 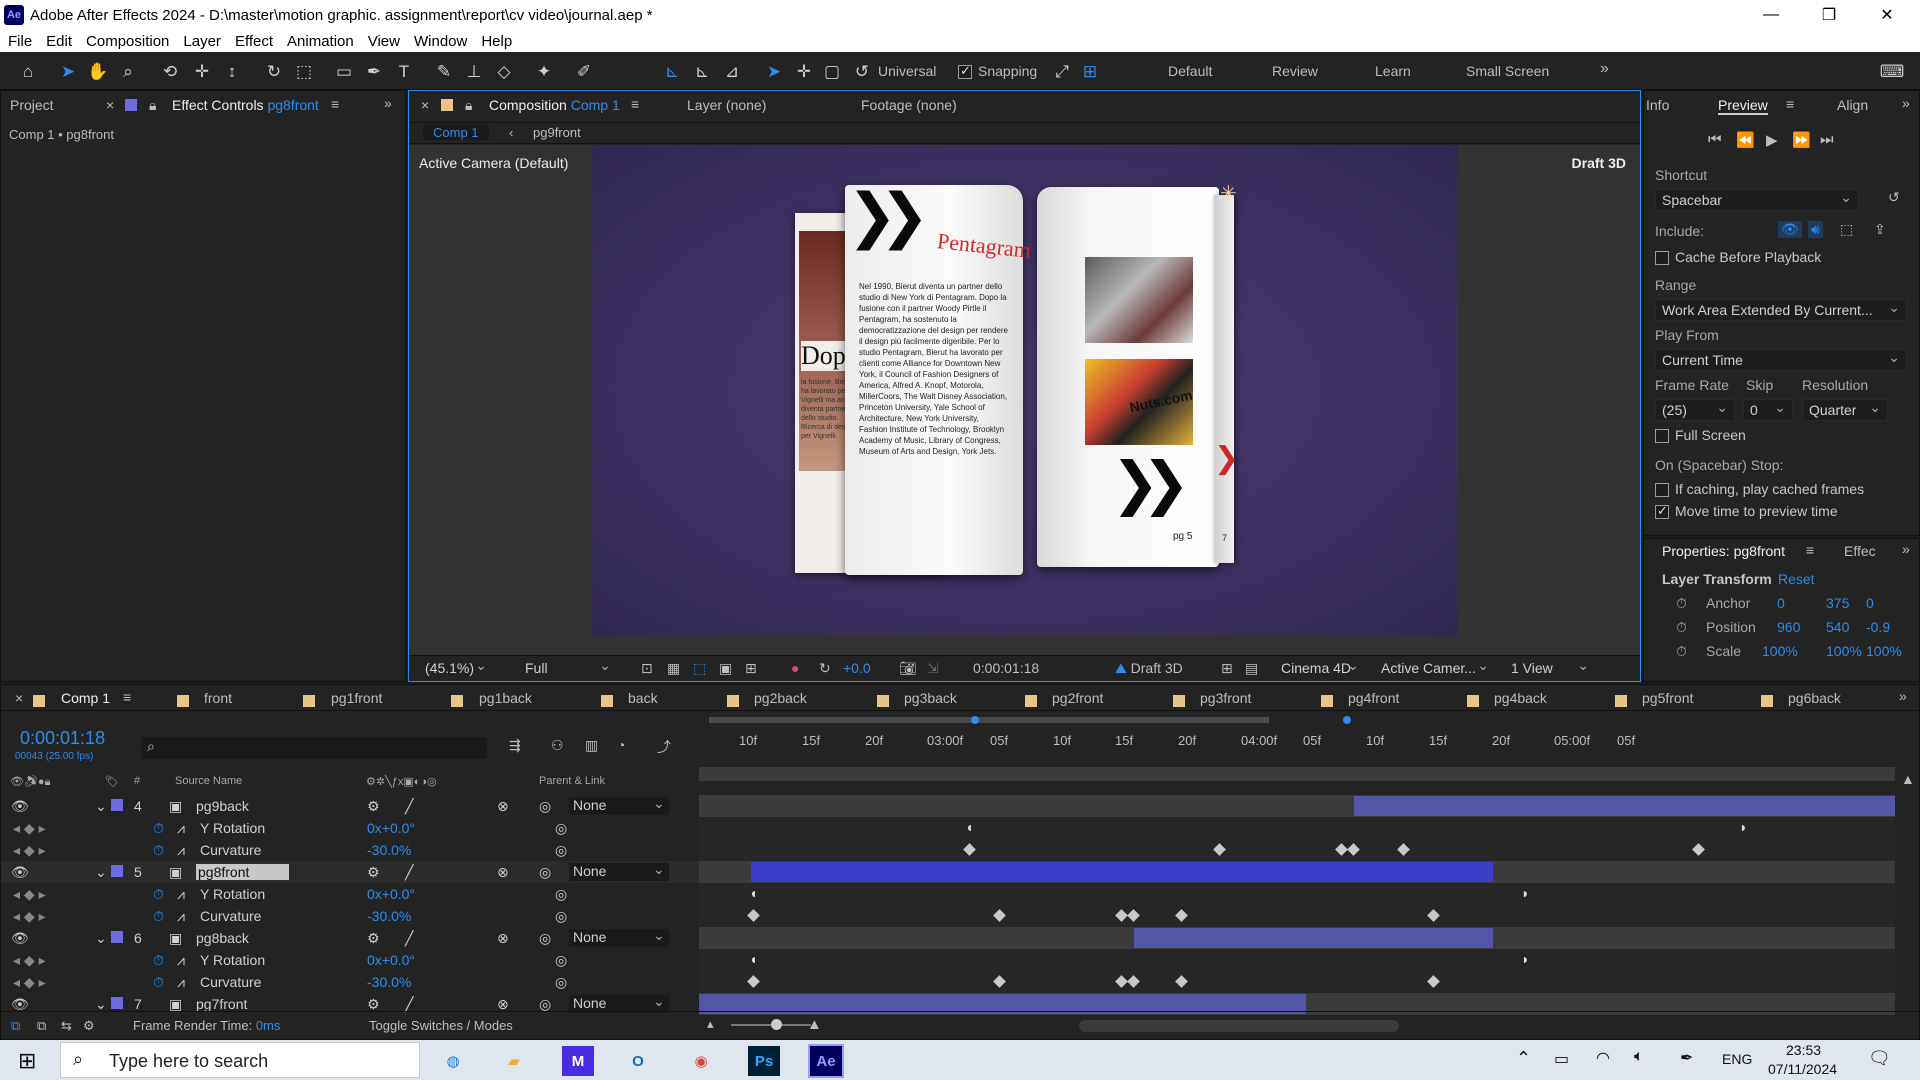 I want to click on renderer-dropdown: Cinema 4D, so click(x=1320, y=667).